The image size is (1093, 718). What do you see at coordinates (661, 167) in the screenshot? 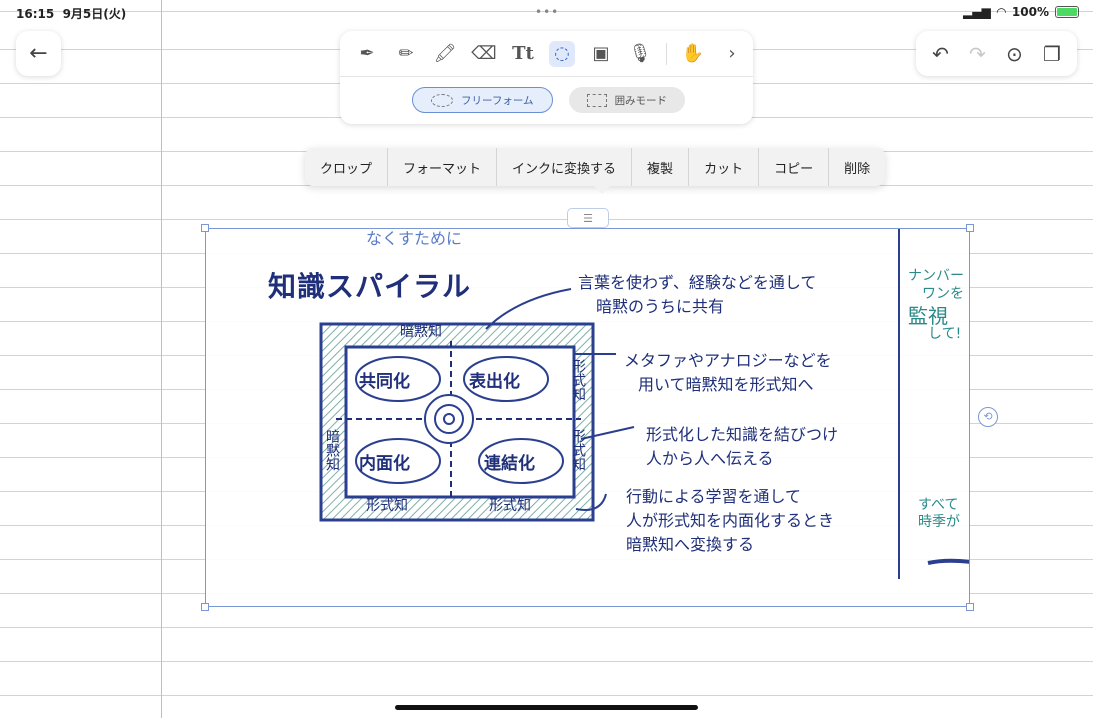
I see `menu-duplicate: 複製` at bounding box center [661, 167].